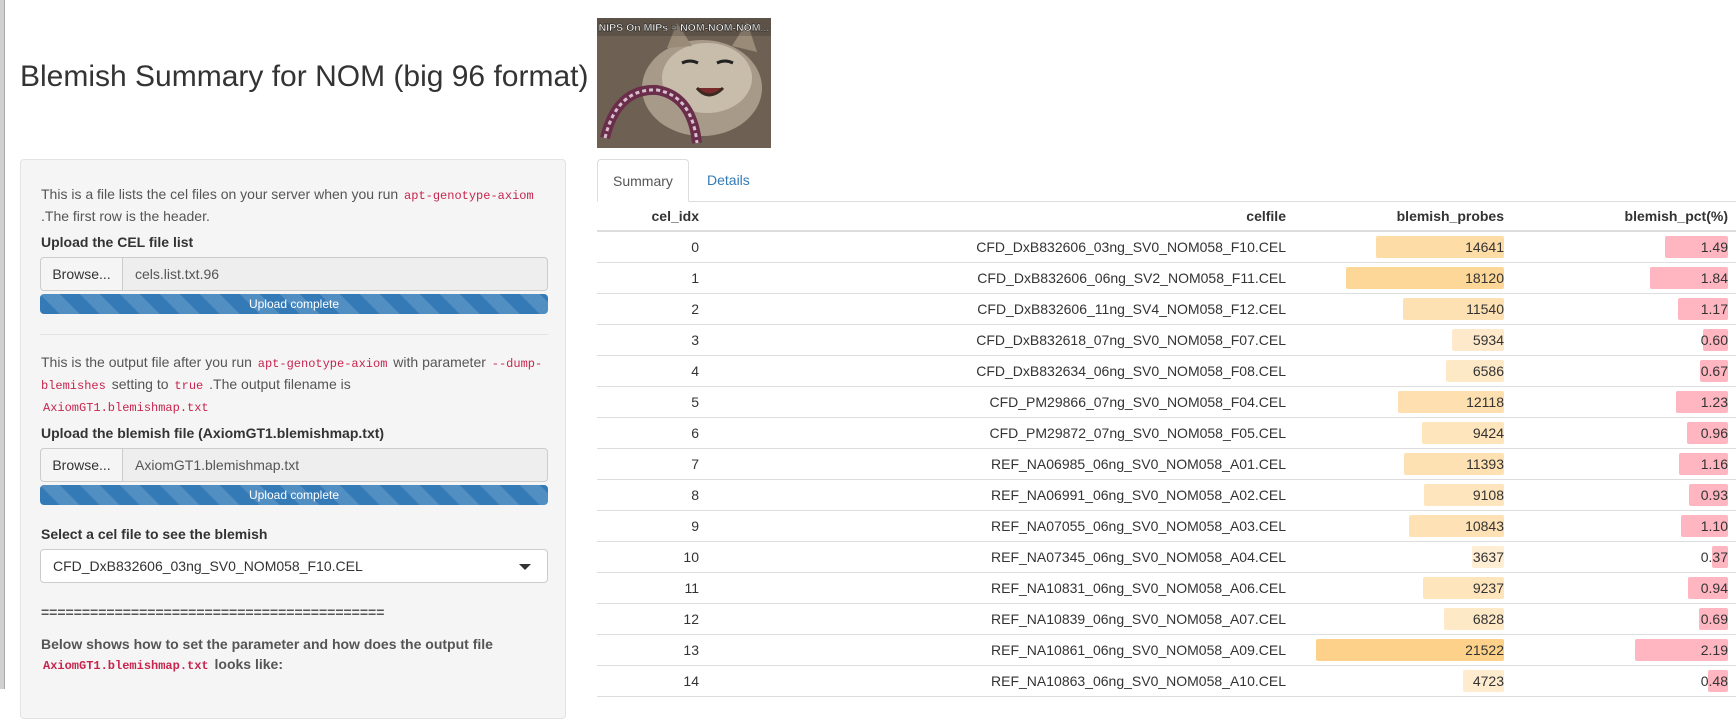  What do you see at coordinates (652, 247) in the screenshot?
I see `cell-cel-idx: 0` at bounding box center [652, 247].